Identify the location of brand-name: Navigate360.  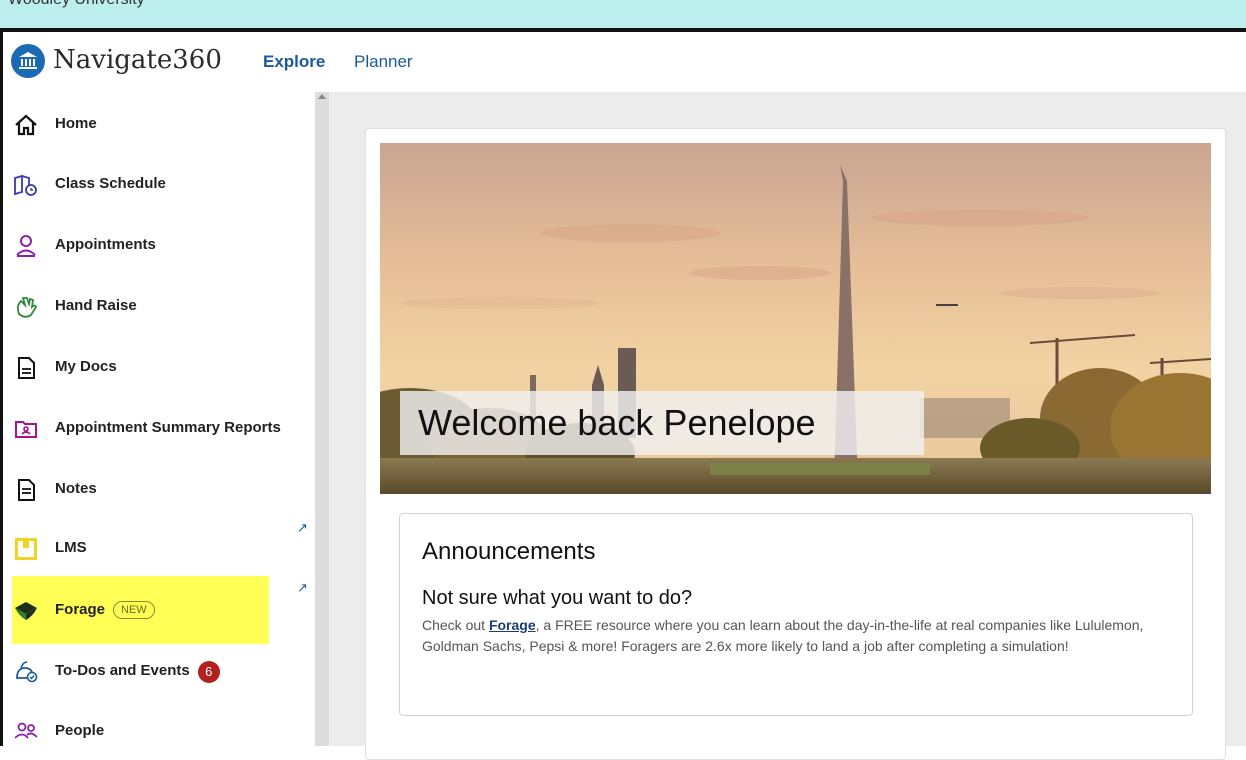
(137, 60).